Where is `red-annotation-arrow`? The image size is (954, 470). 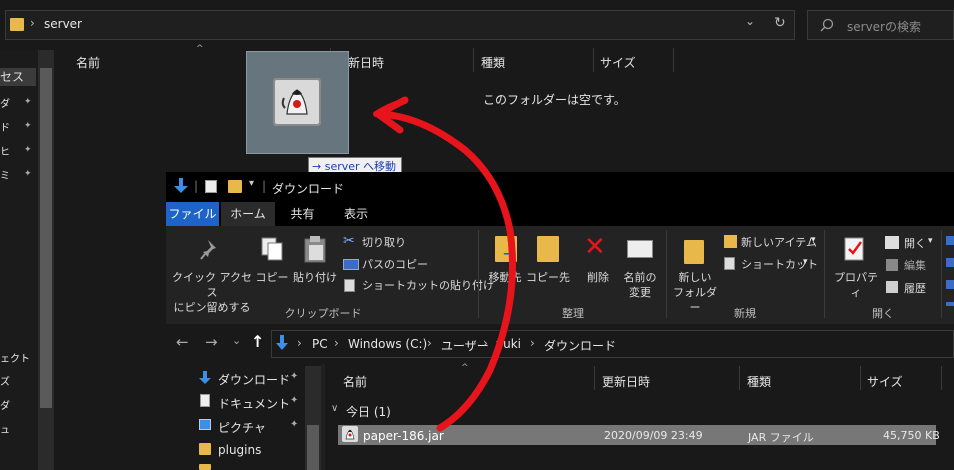
red-annotation-arrow is located at coordinates (444, 264).